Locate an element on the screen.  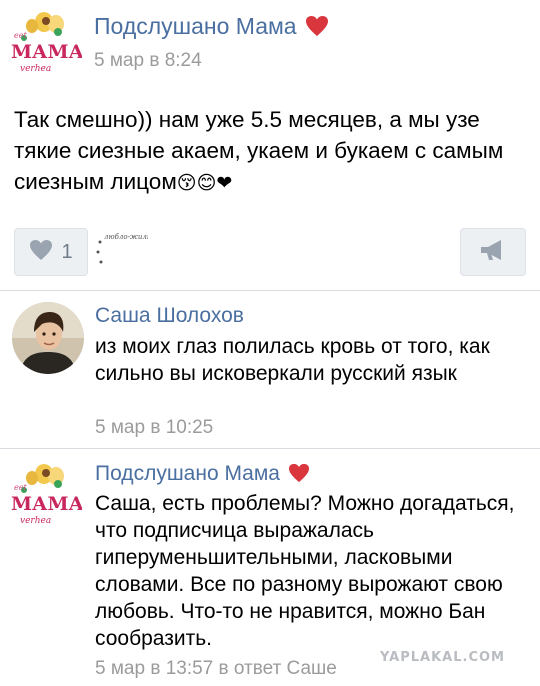
liker-avatar: любло-жилюбку is located at coordinates (130, 249).